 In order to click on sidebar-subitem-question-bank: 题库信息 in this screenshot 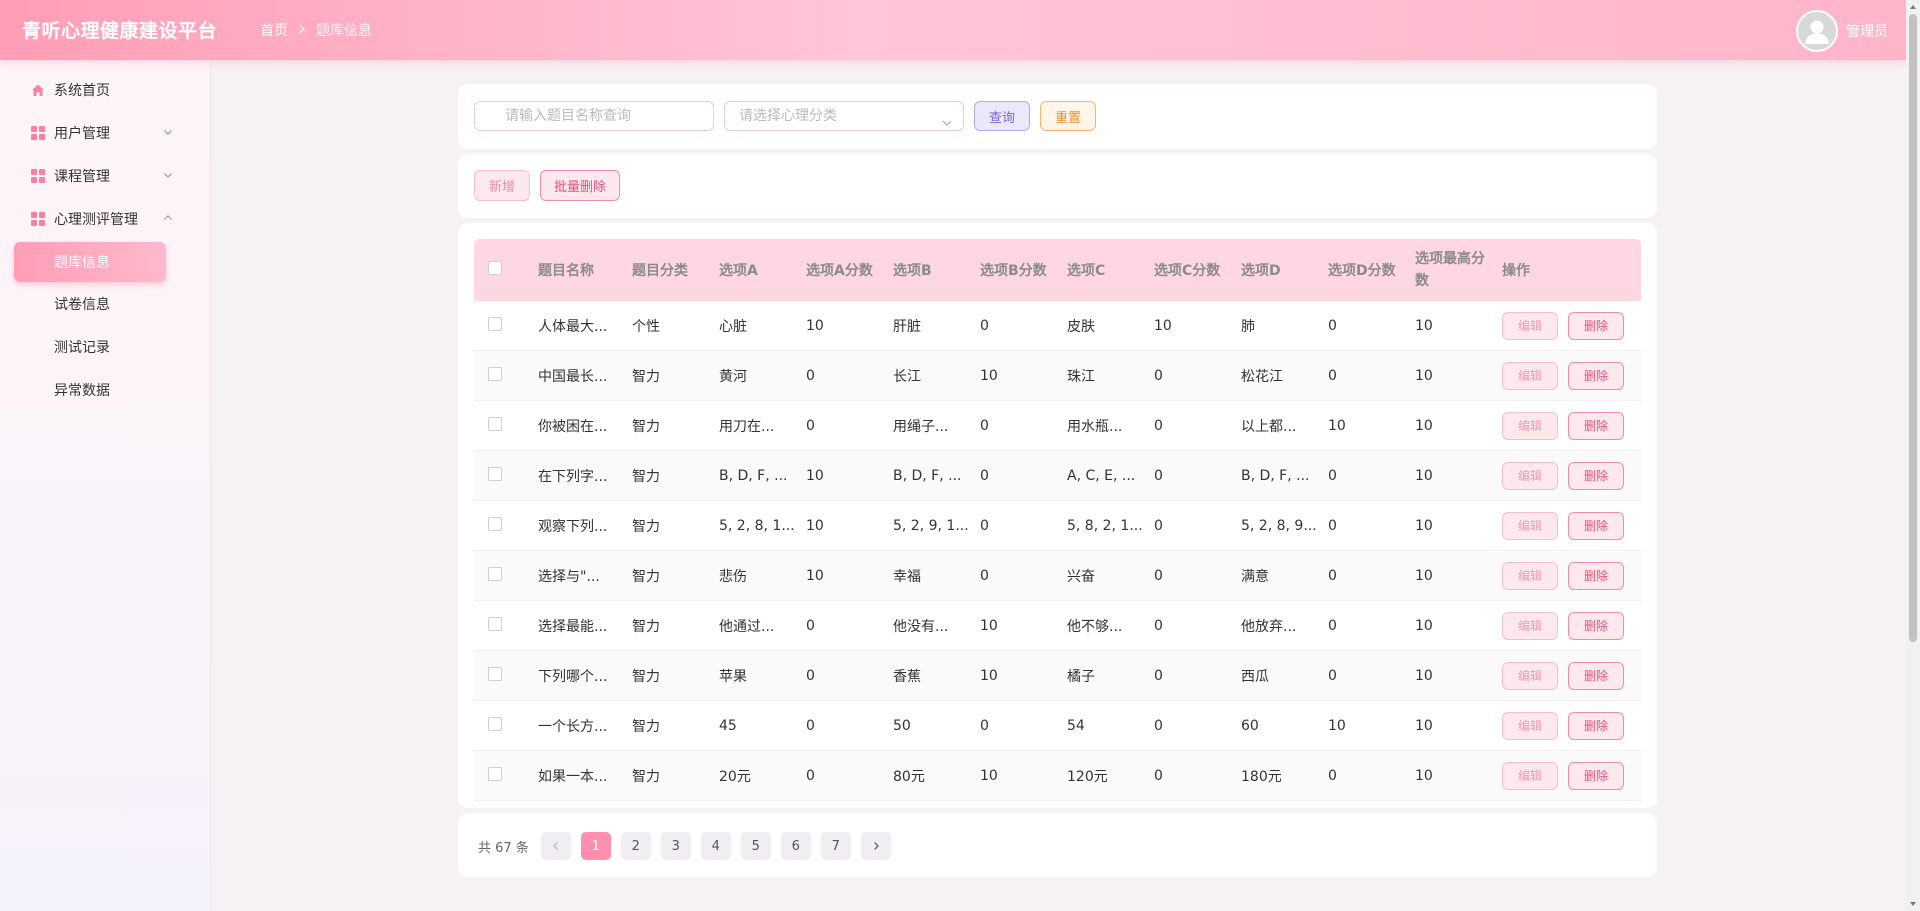, I will do `click(90, 262)`.